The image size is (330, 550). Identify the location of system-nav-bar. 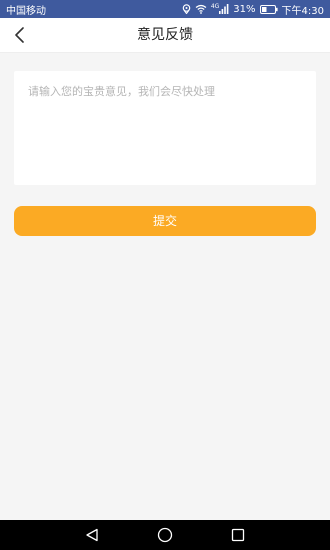
(165, 535).